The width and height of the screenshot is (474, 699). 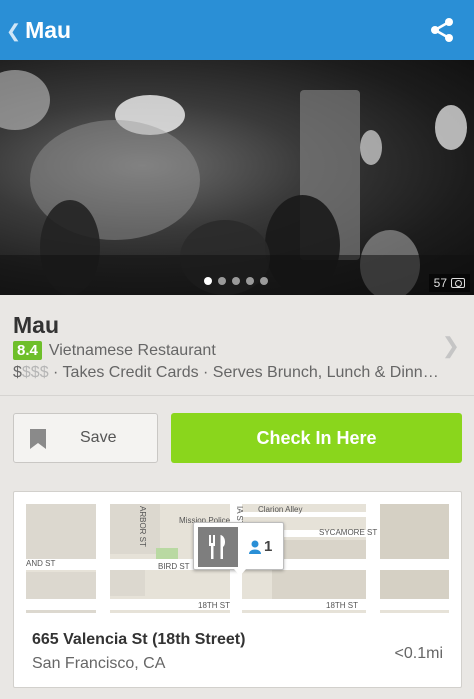 I want to click on venue-name: Mau, so click(x=36, y=325).